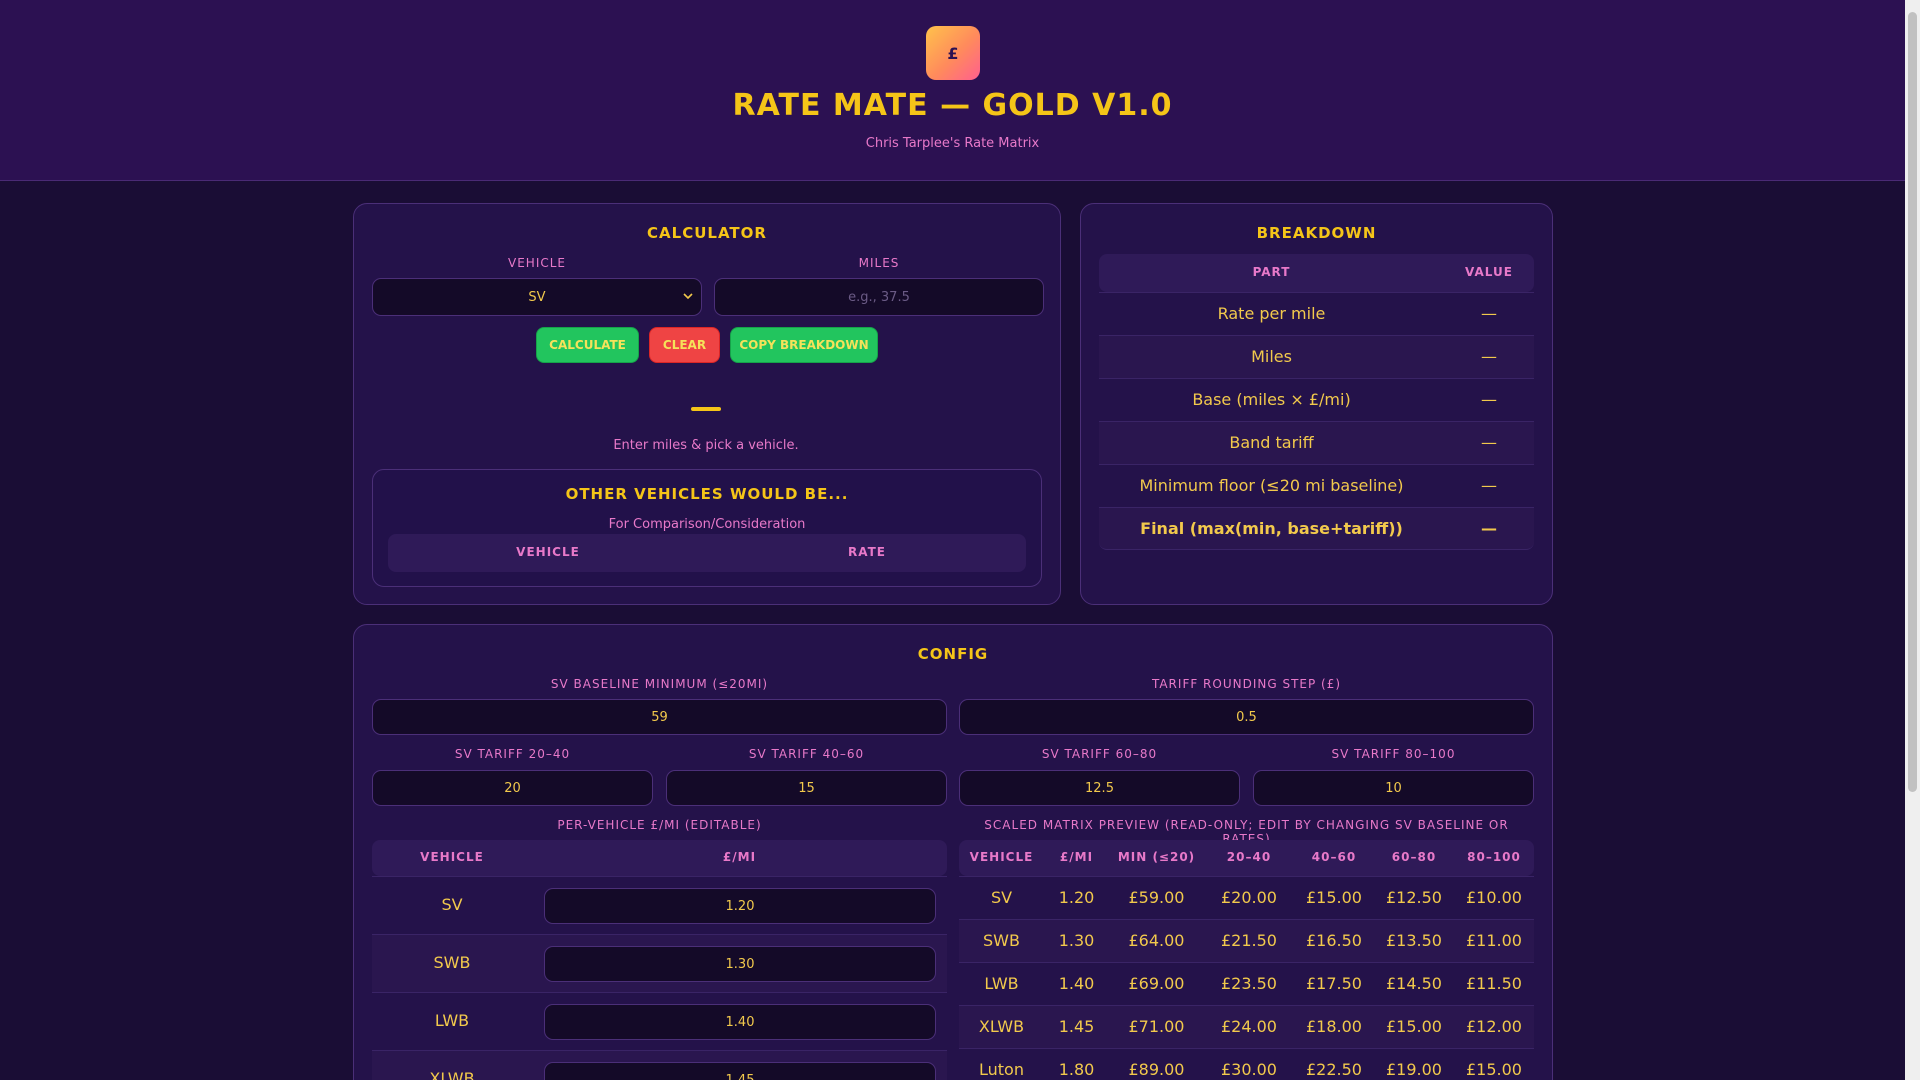  What do you see at coordinates (740, 906) in the screenshot?
I see `per-vehicle-rate-input: 1.20` at bounding box center [740, 906].